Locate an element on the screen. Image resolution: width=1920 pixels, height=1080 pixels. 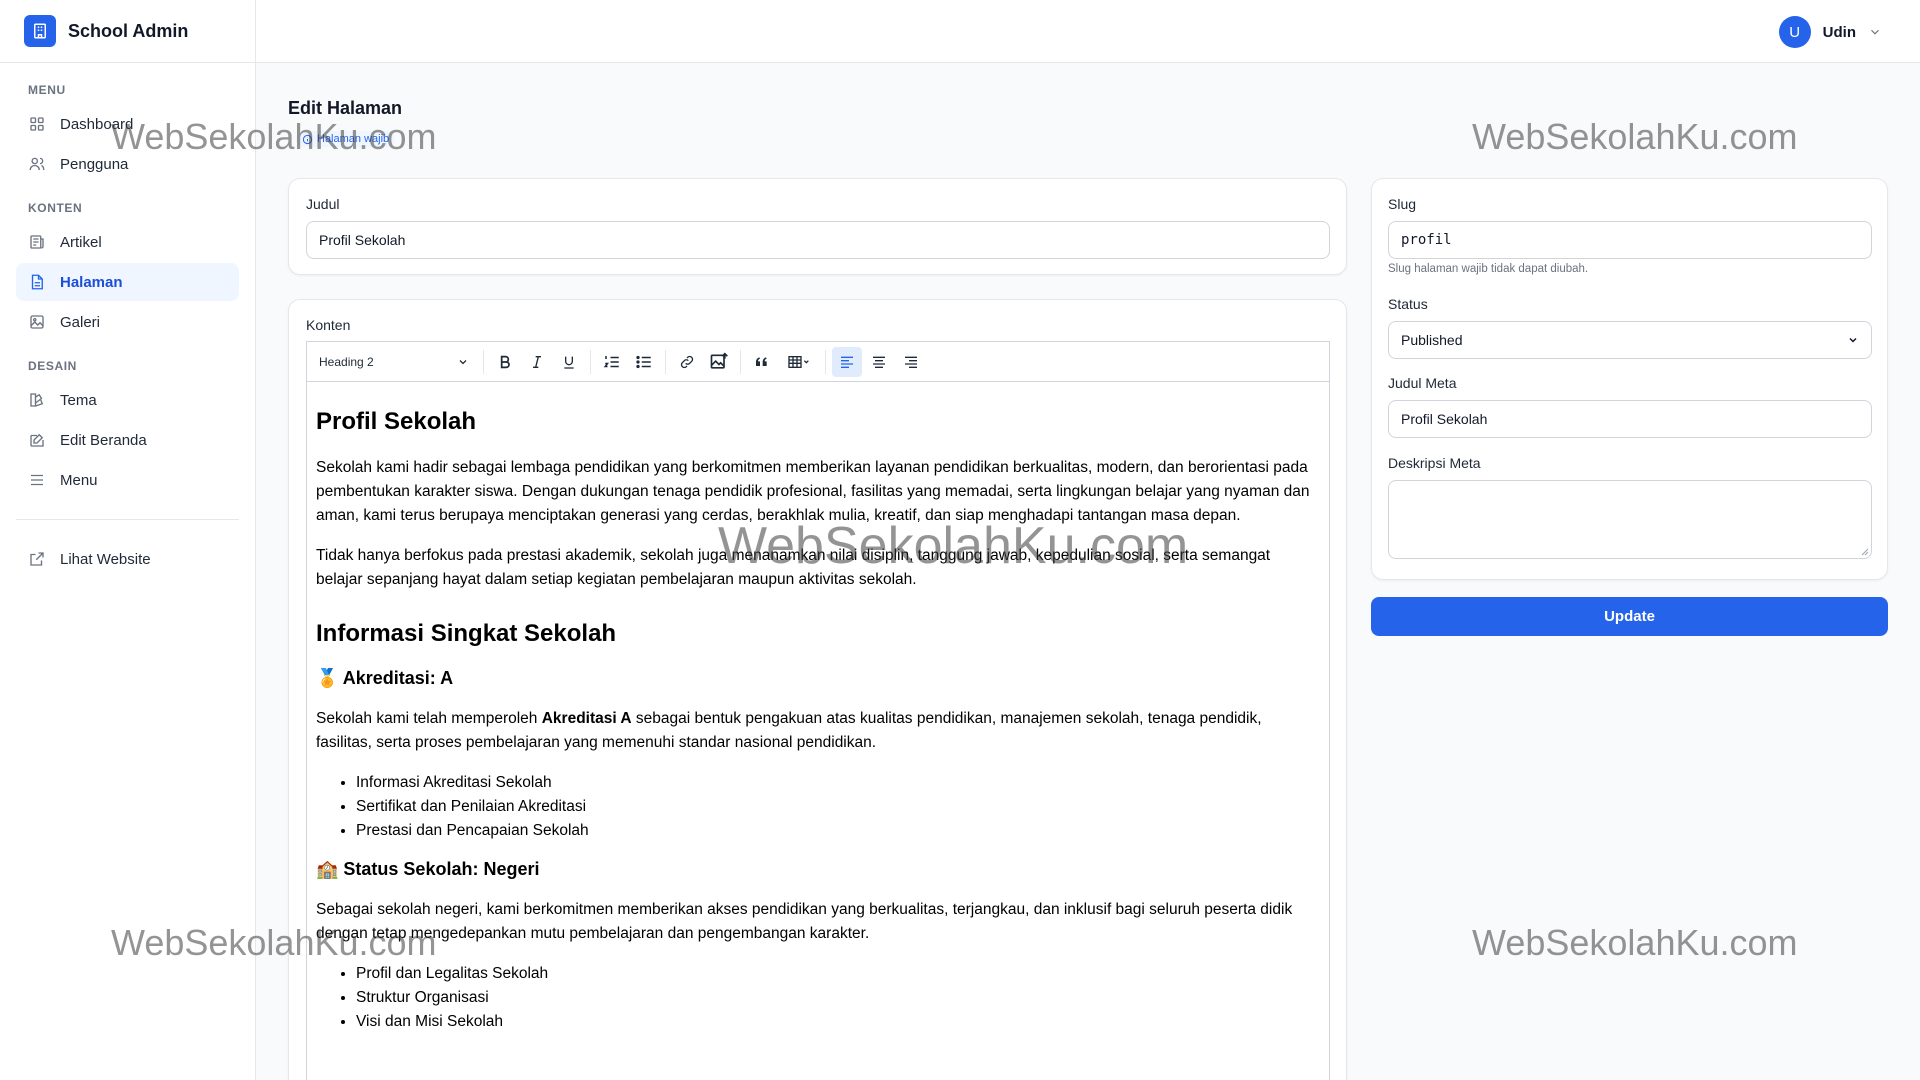
sidebar-item-lihat-website: Lihat Website is located at coordinates (127, 559).